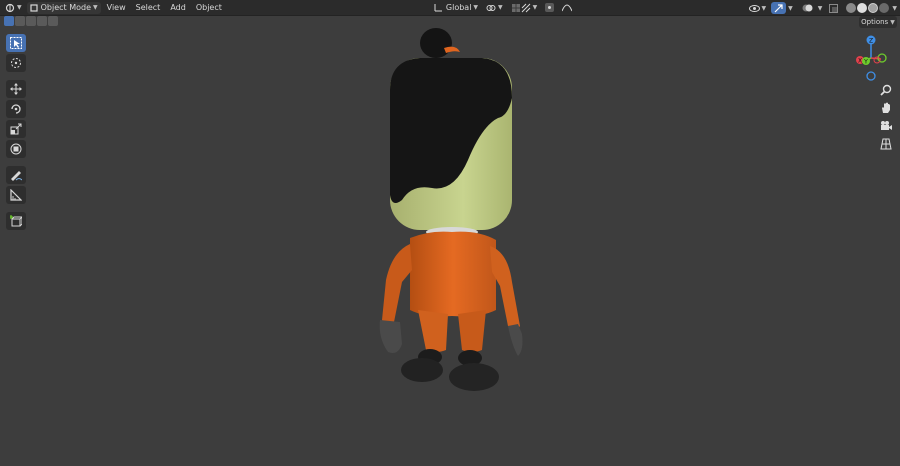 The image size is (900, 466). I want to click on overlays-icon, so click(807, 8).